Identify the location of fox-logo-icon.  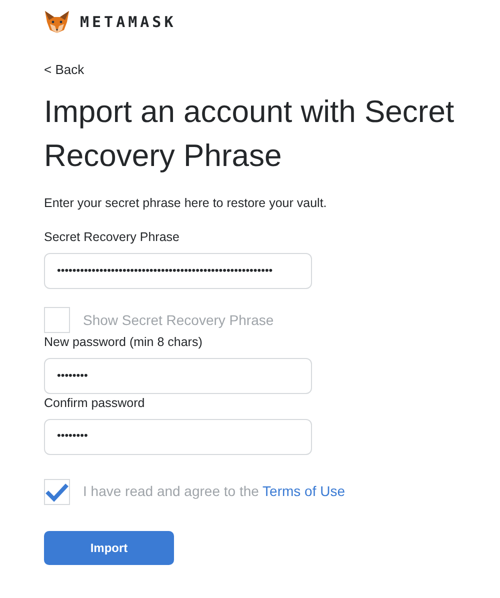
(57, 22).